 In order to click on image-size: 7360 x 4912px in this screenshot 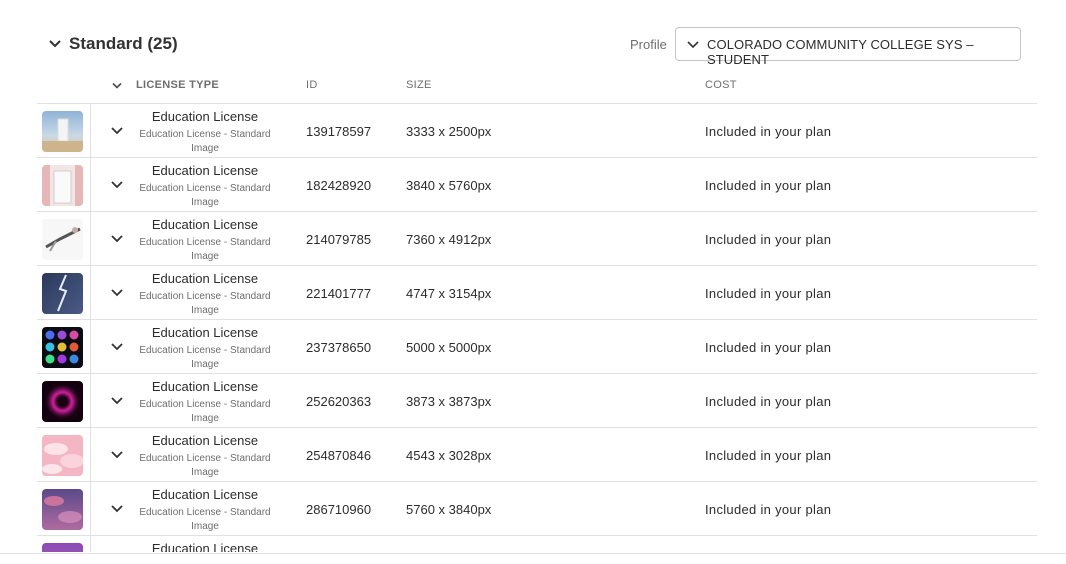, I will do `click(449, 239)`.